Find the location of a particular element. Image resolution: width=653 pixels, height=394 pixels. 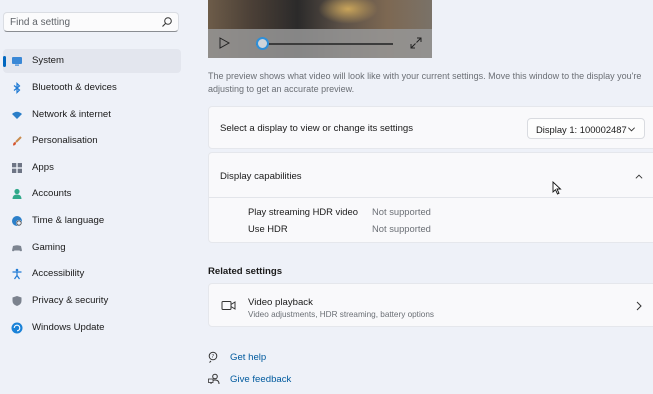

video-camera-icon is located at coordinates (228, 305).